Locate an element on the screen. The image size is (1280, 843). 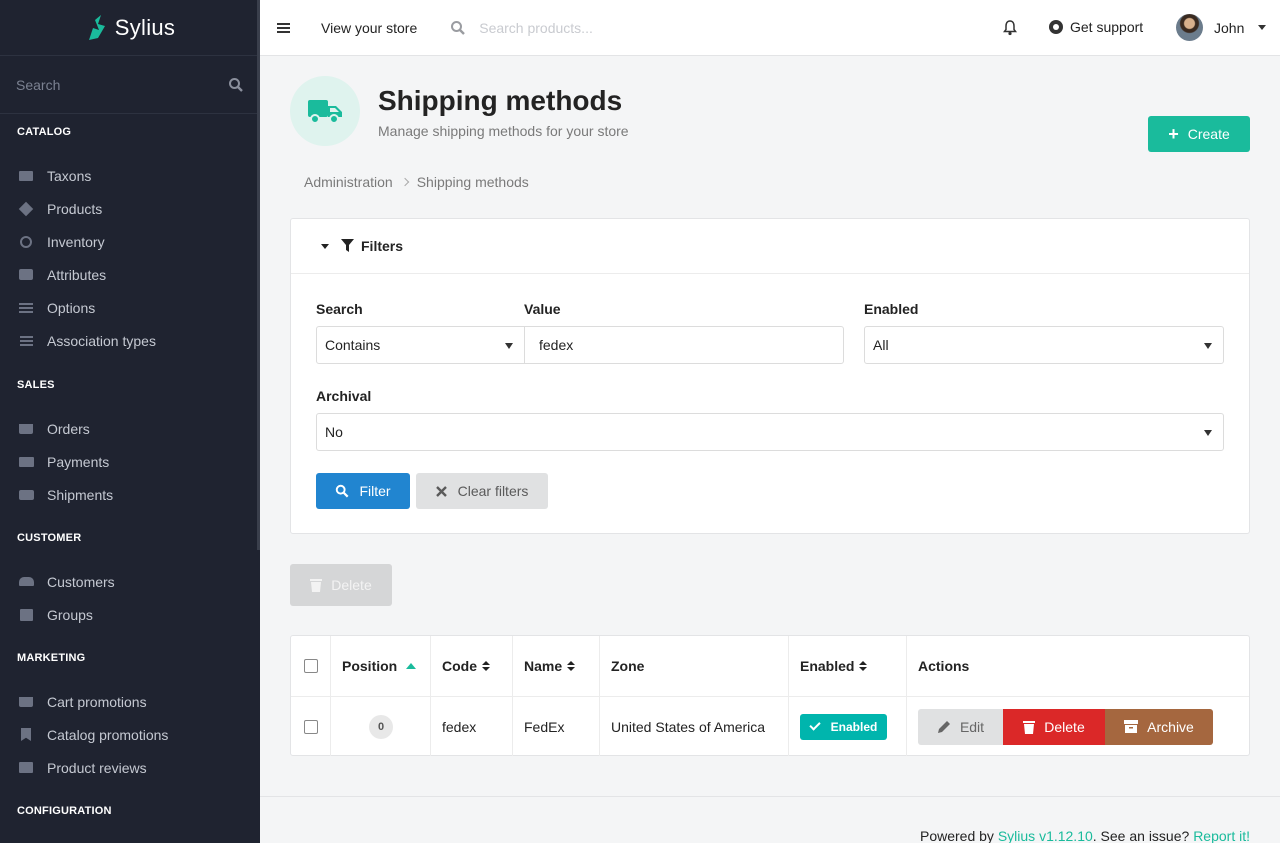
chevron-down-icon is located at coordinates (509, 346).